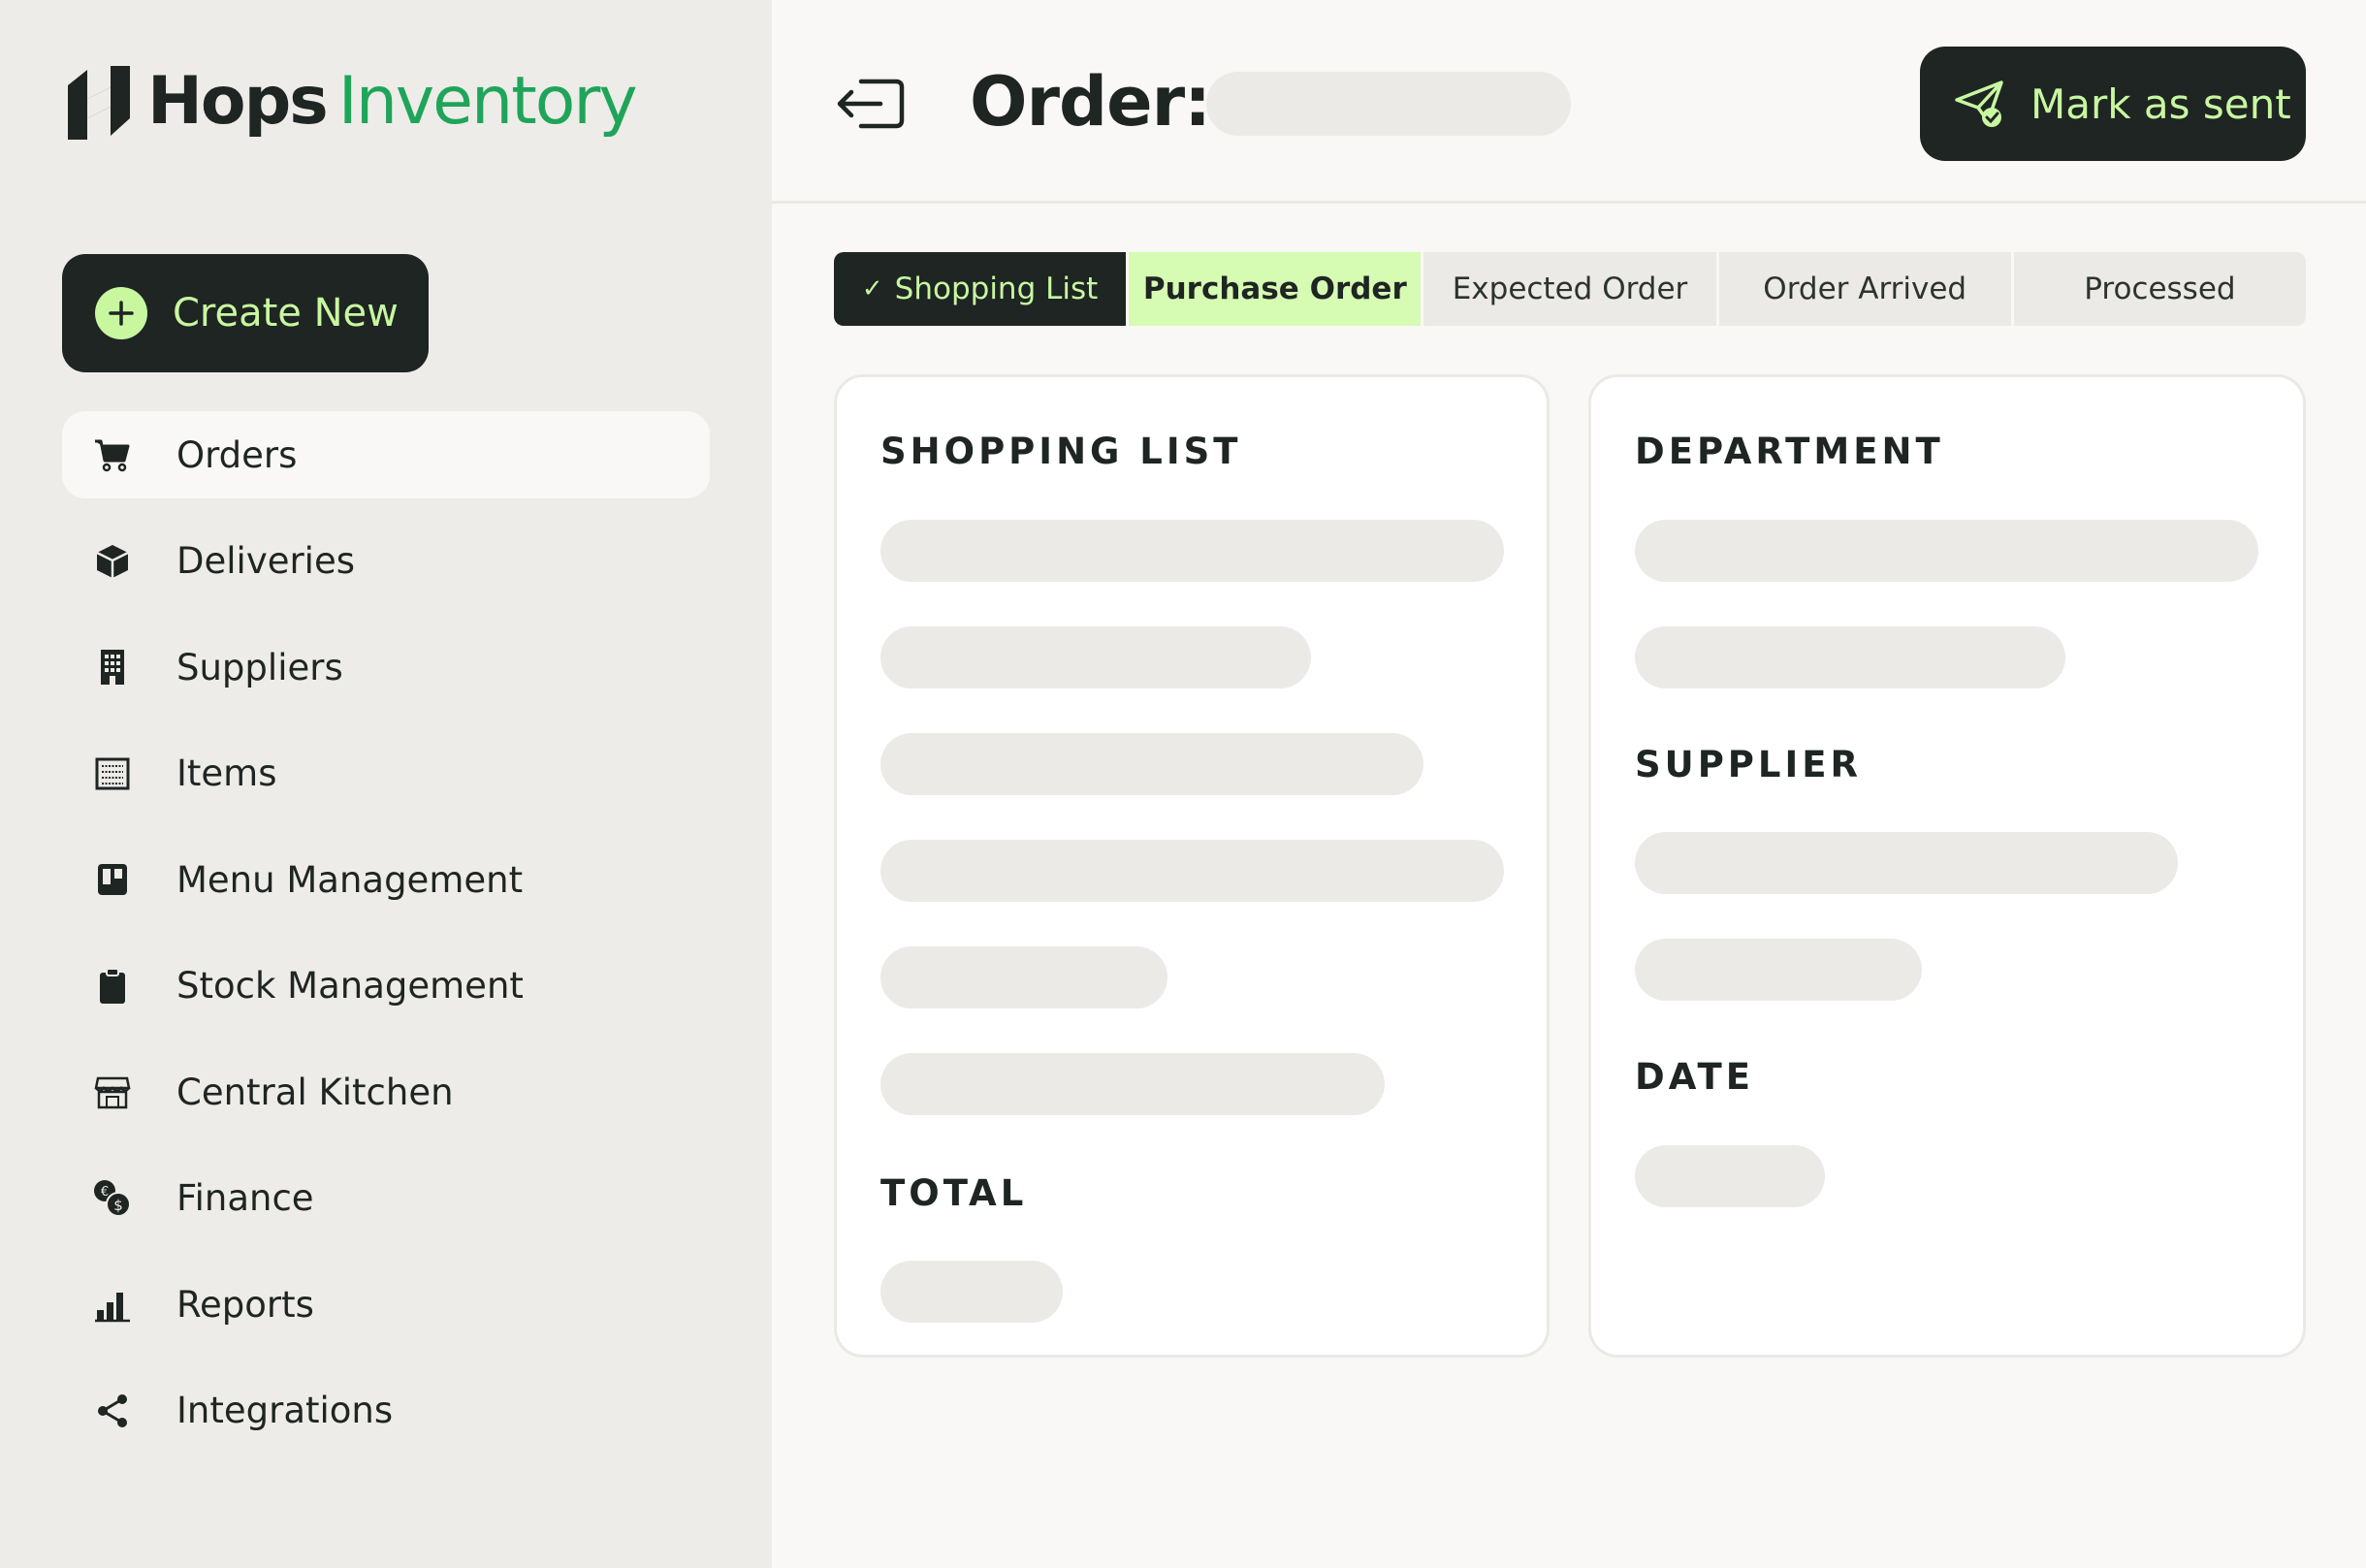  I want to click on sidebar-item-label: Suppliers, so click(259, 667).